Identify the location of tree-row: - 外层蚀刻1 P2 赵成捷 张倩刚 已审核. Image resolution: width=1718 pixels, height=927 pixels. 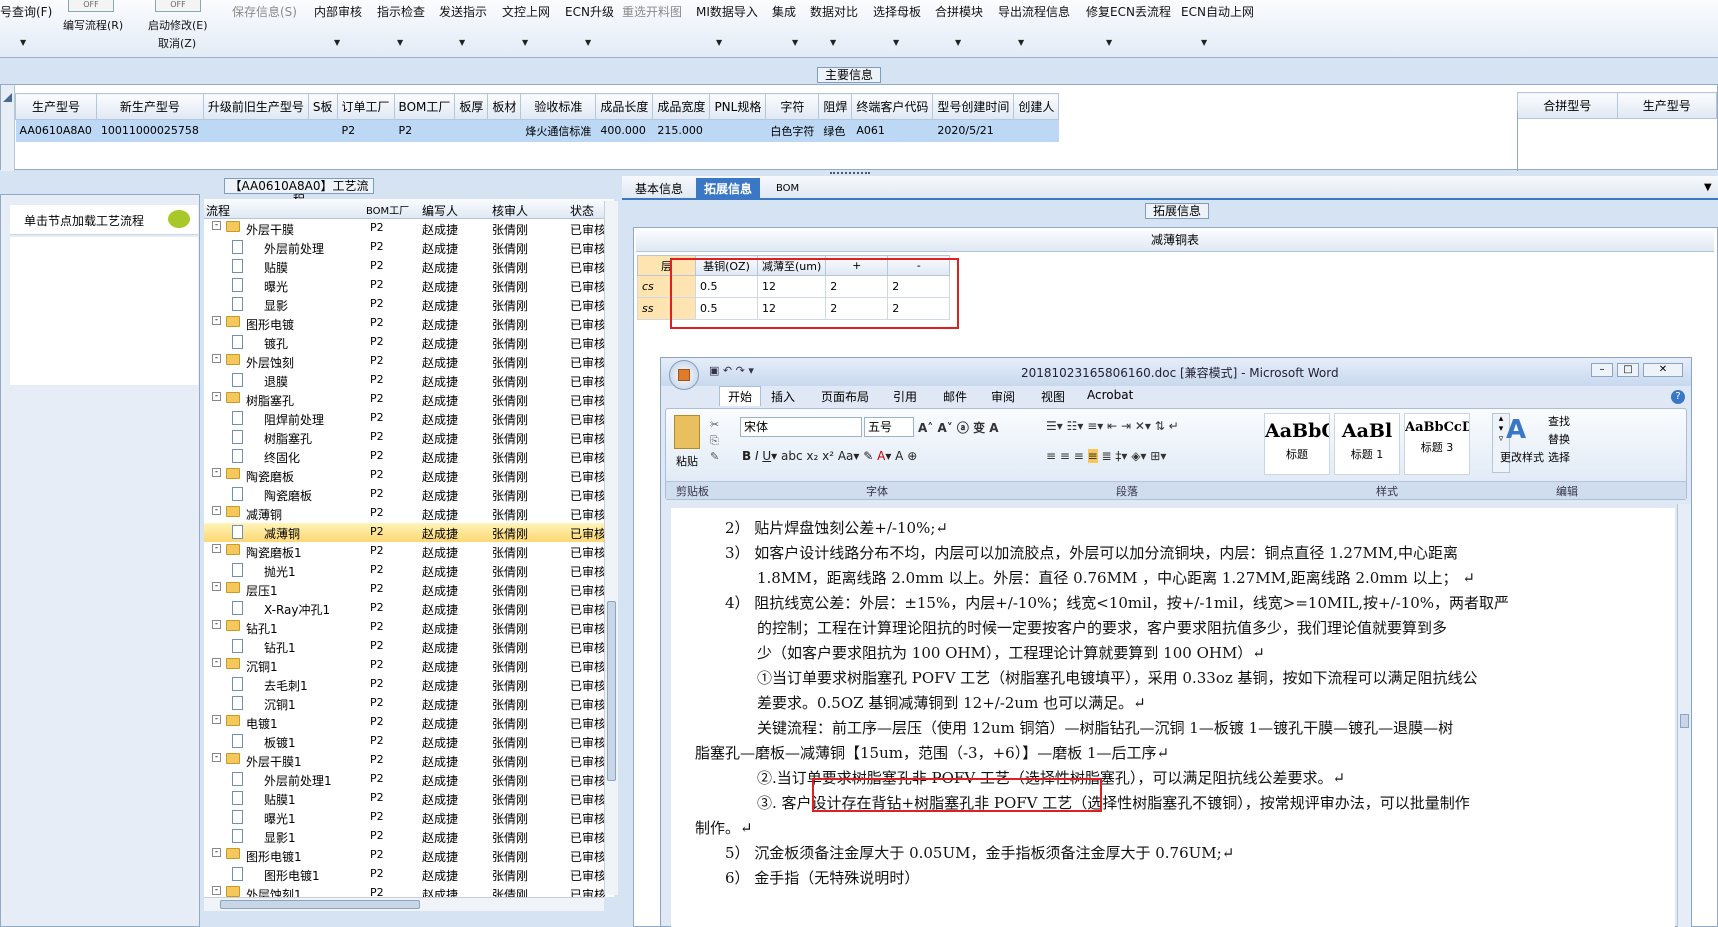
(409, 890).